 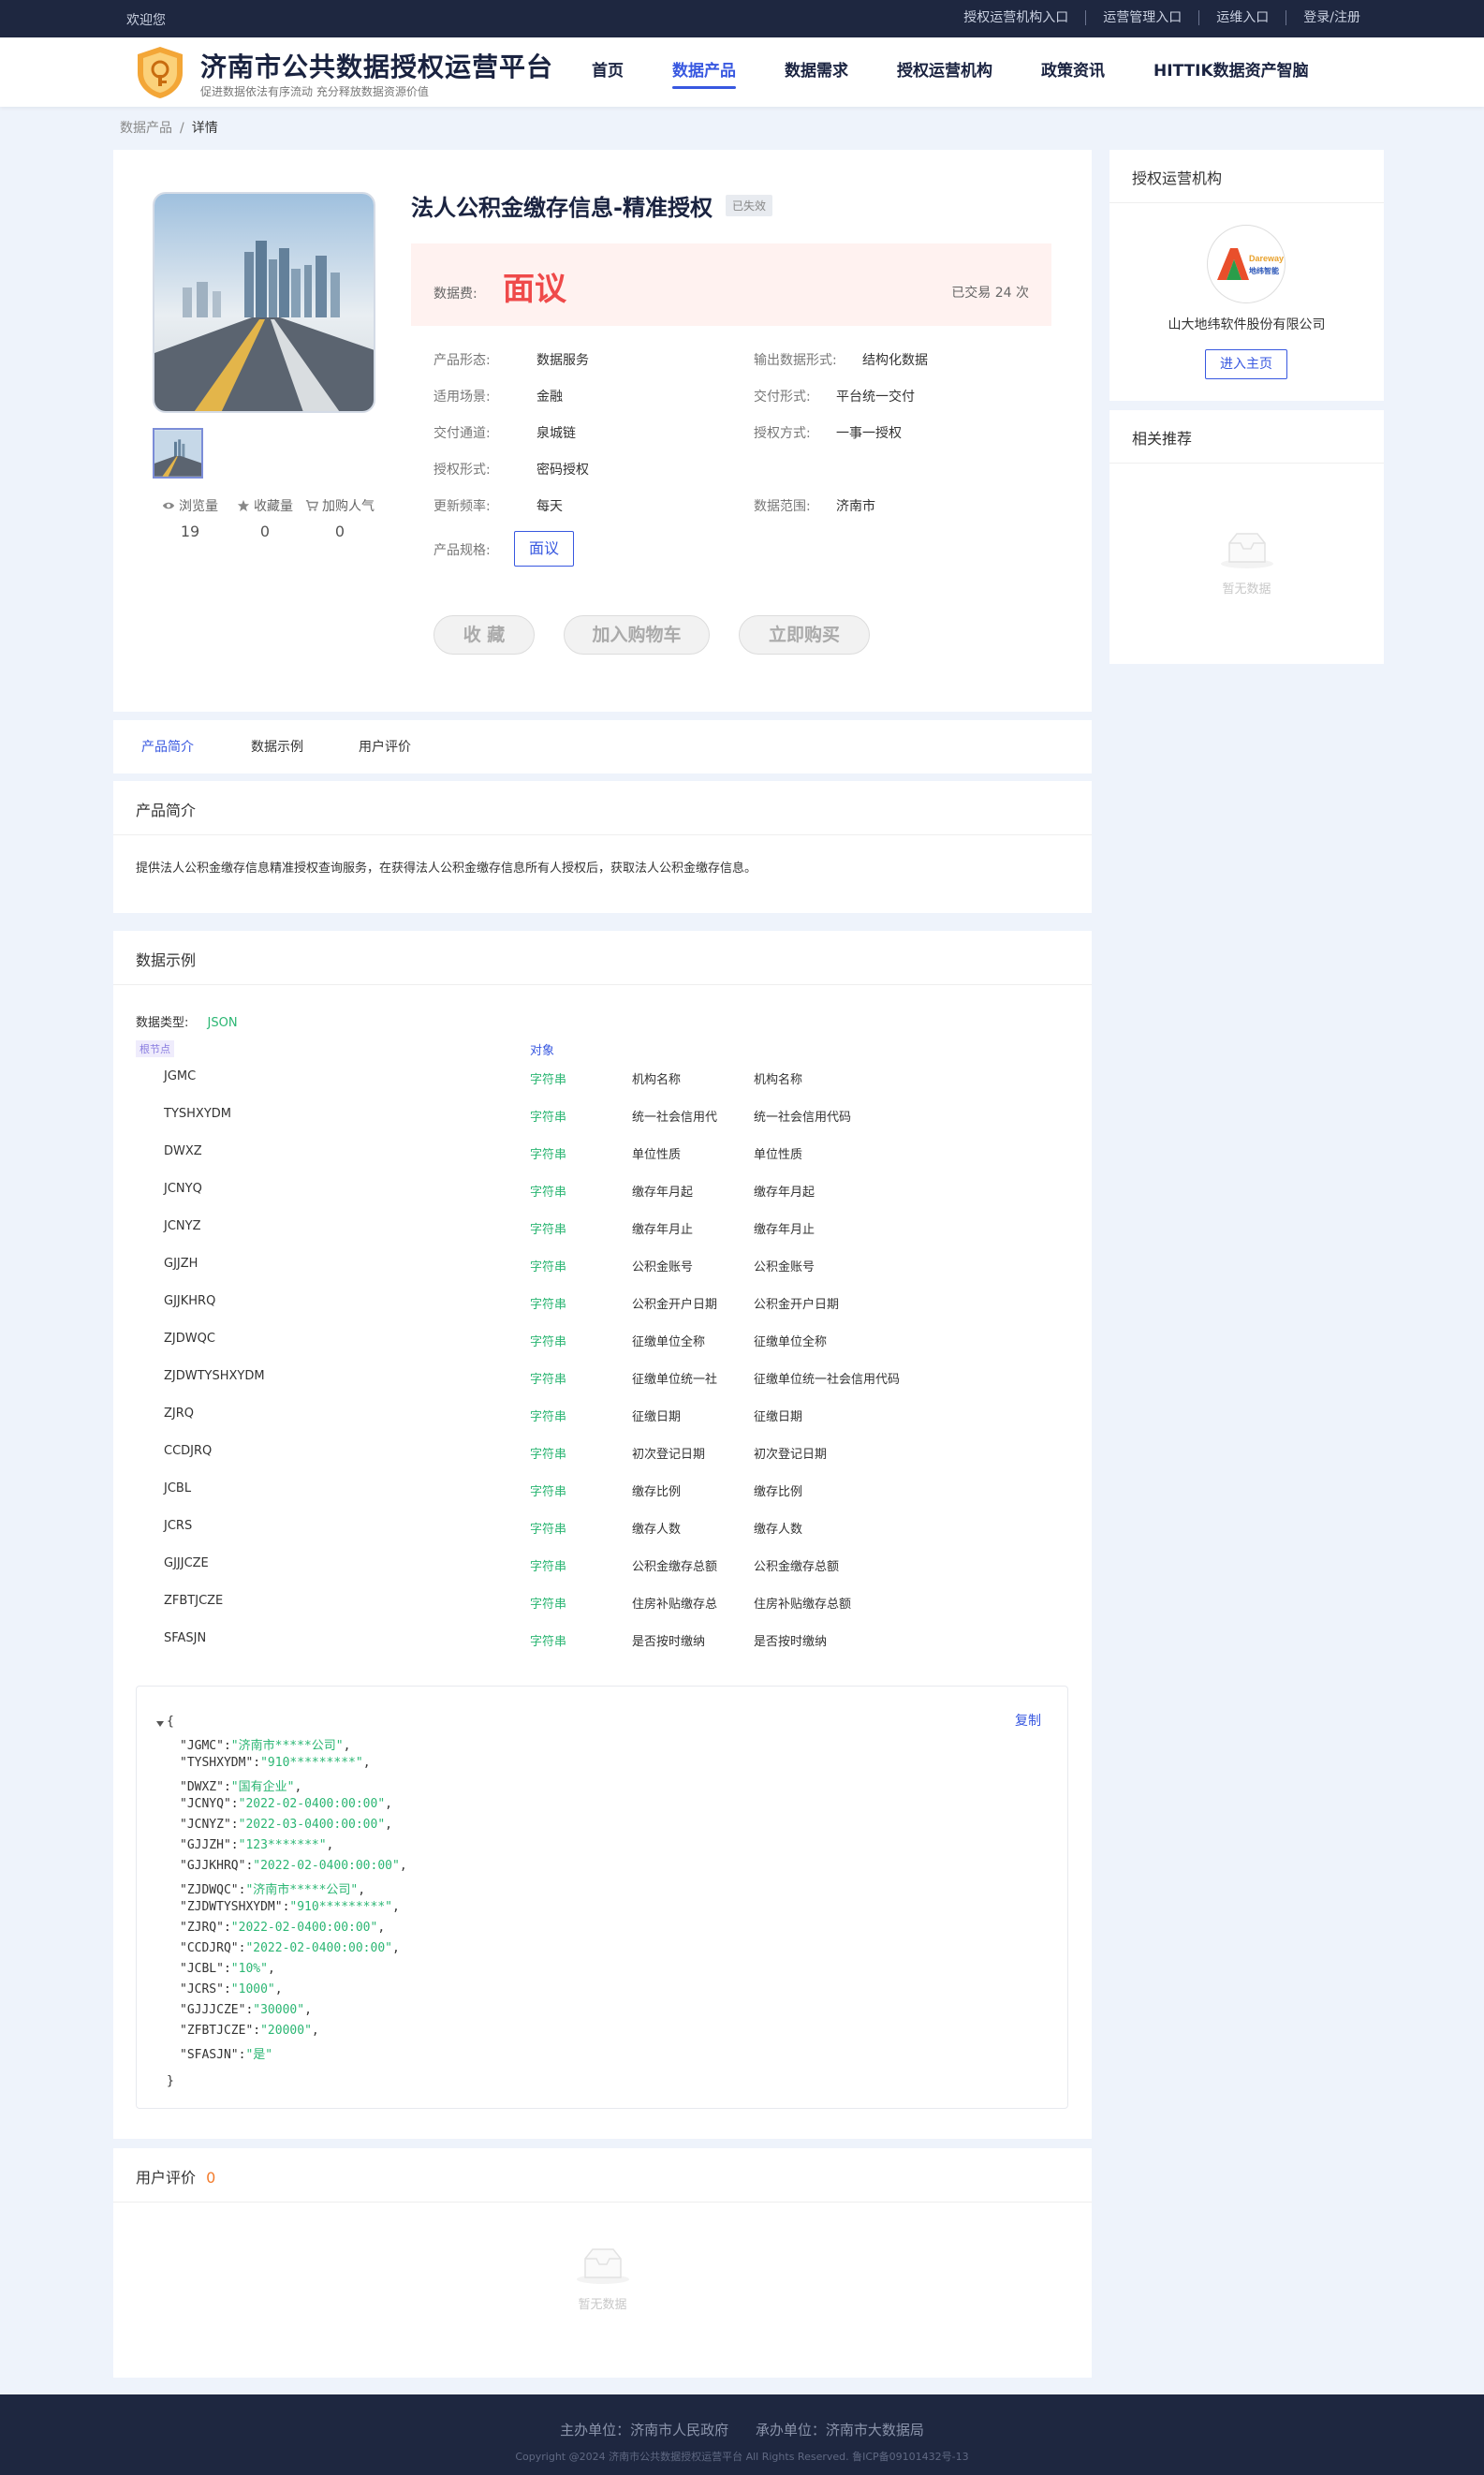 What do you see at coordinates (257, 1845) in the screenshot?
I see `json-line: "GJJZH":"123*******",` at bounding box center [257, 1845].